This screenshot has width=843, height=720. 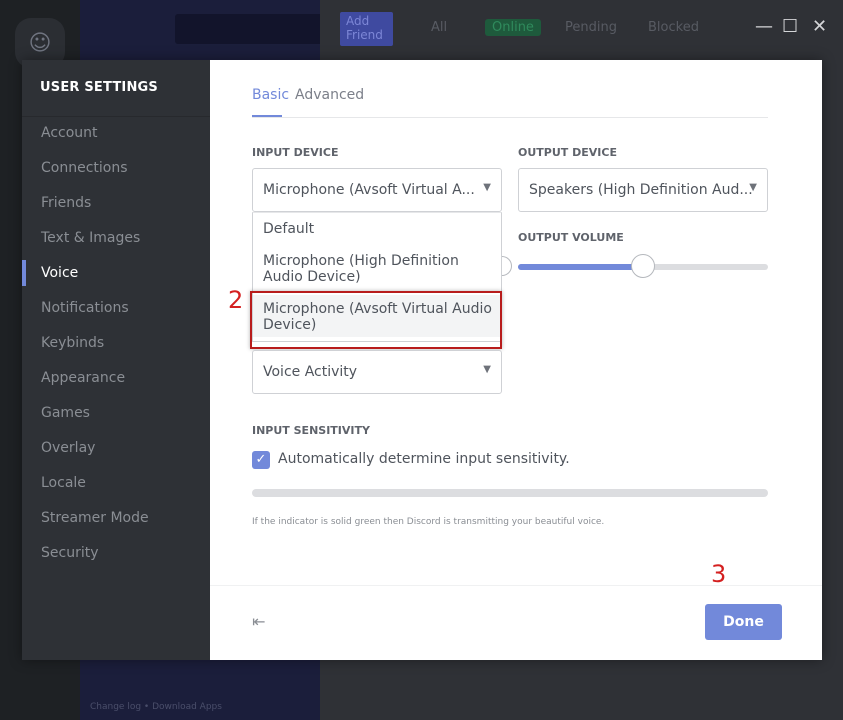 What do you see at coordinates (99, 87) in the screenshot?
I see `sidebar-title: USER SETTINGS` at bounding box center [99, 87].